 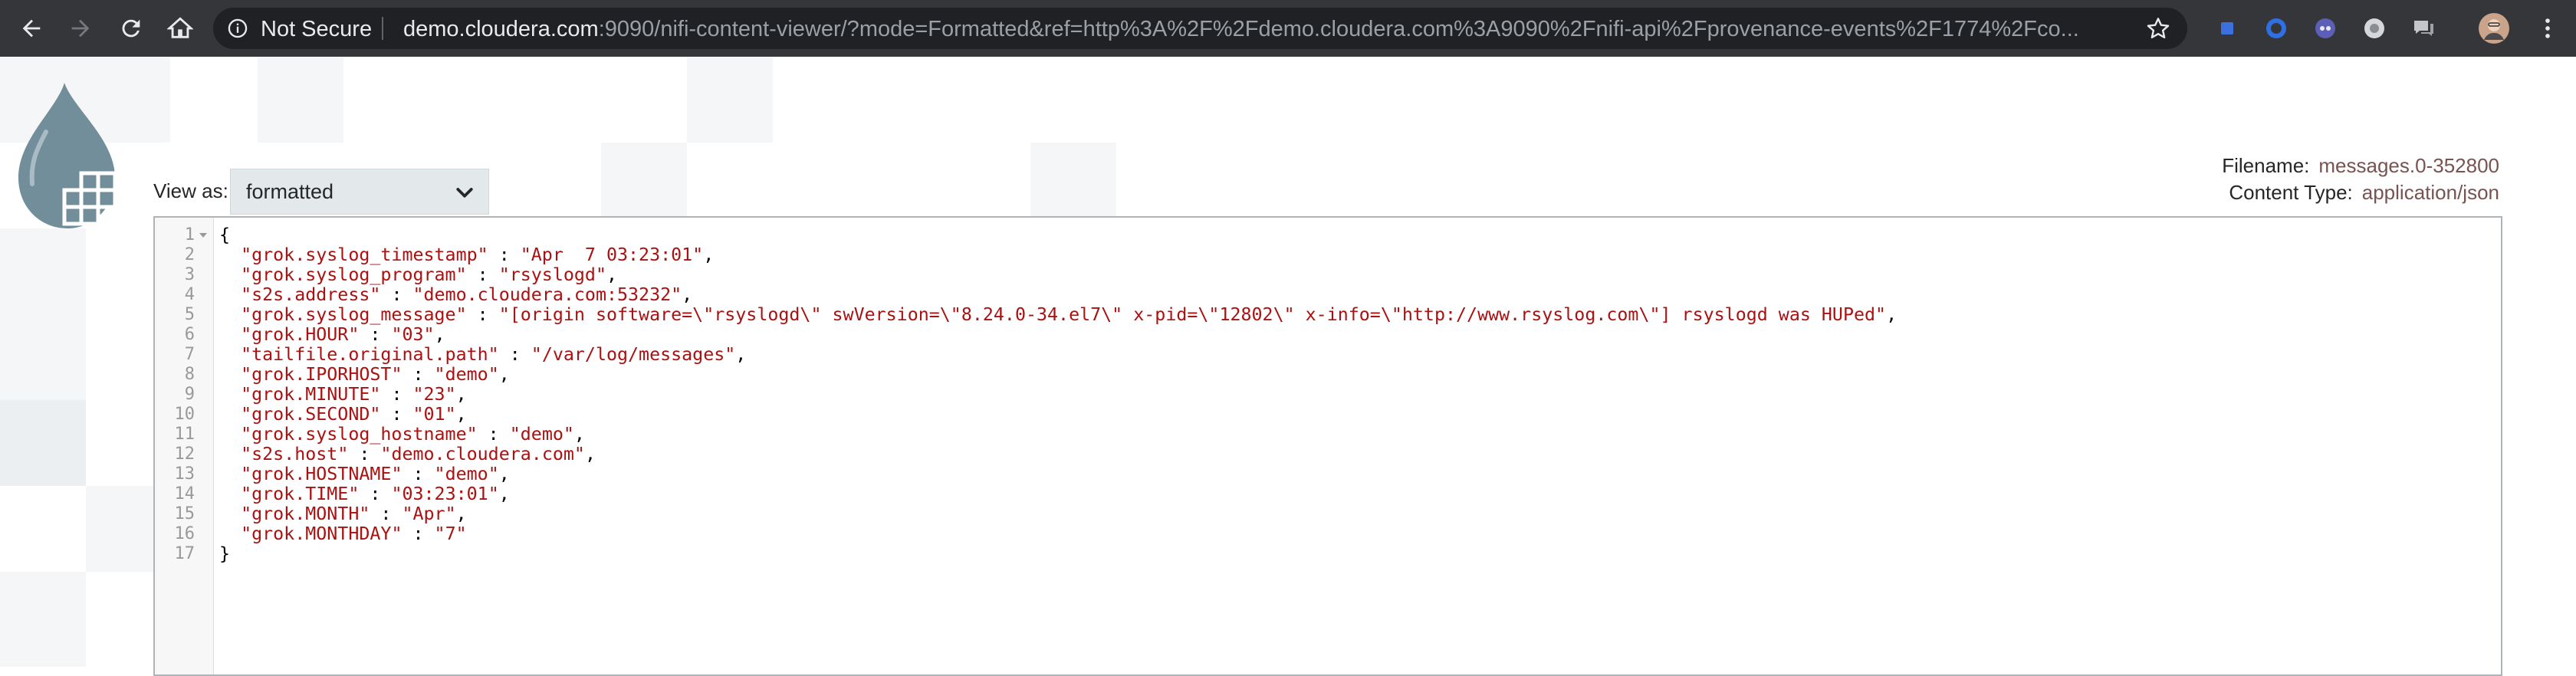 I want to click on back-arrow-icon, so click(x=32, y=28).